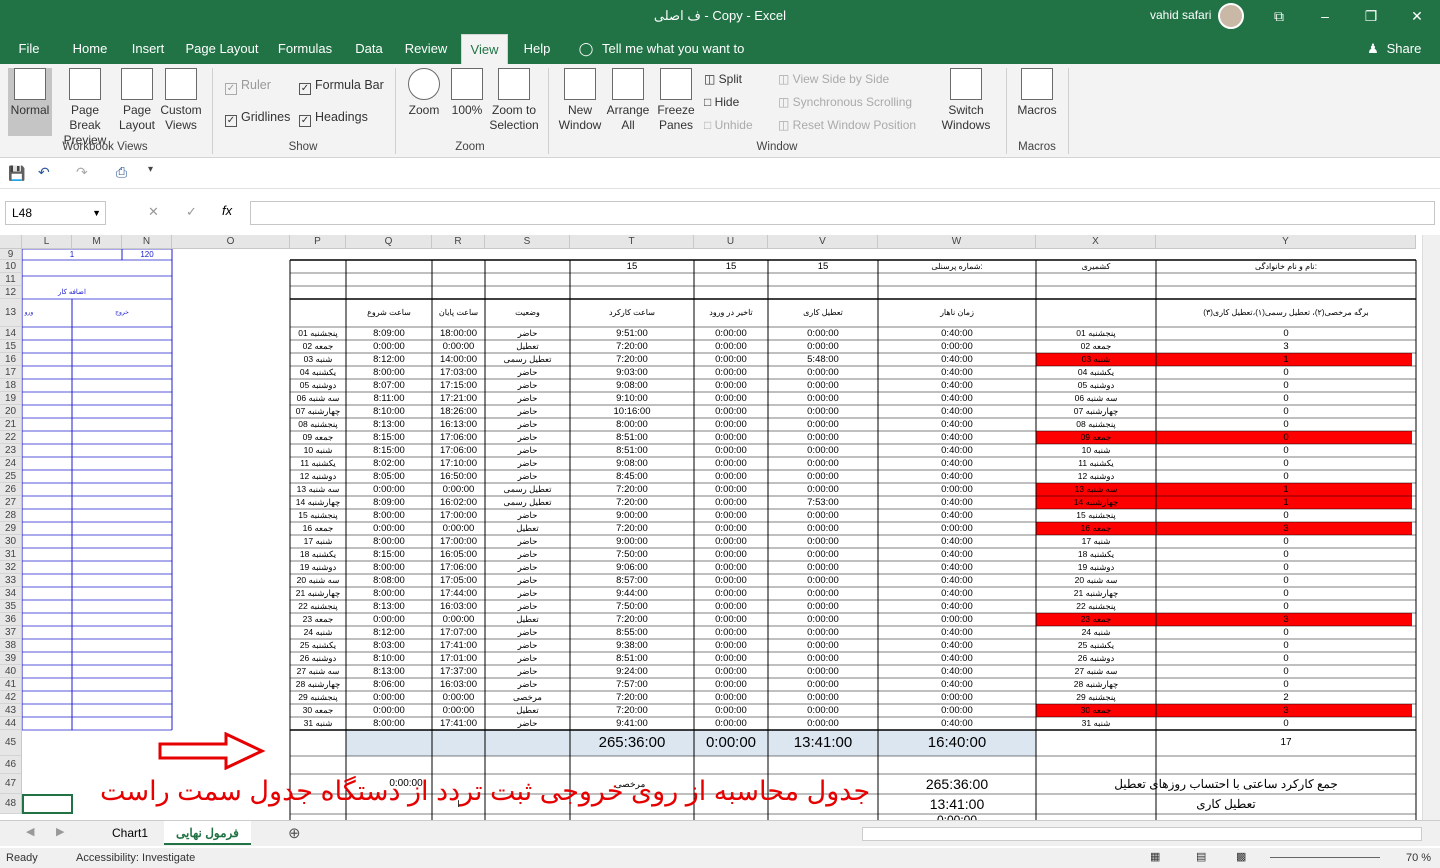 The height and width of the screenshot is (868, 1440). What do you see at coordinates (147, 242) in the screenshot?
I see `column-header: N` at bounding box center [147, 242].